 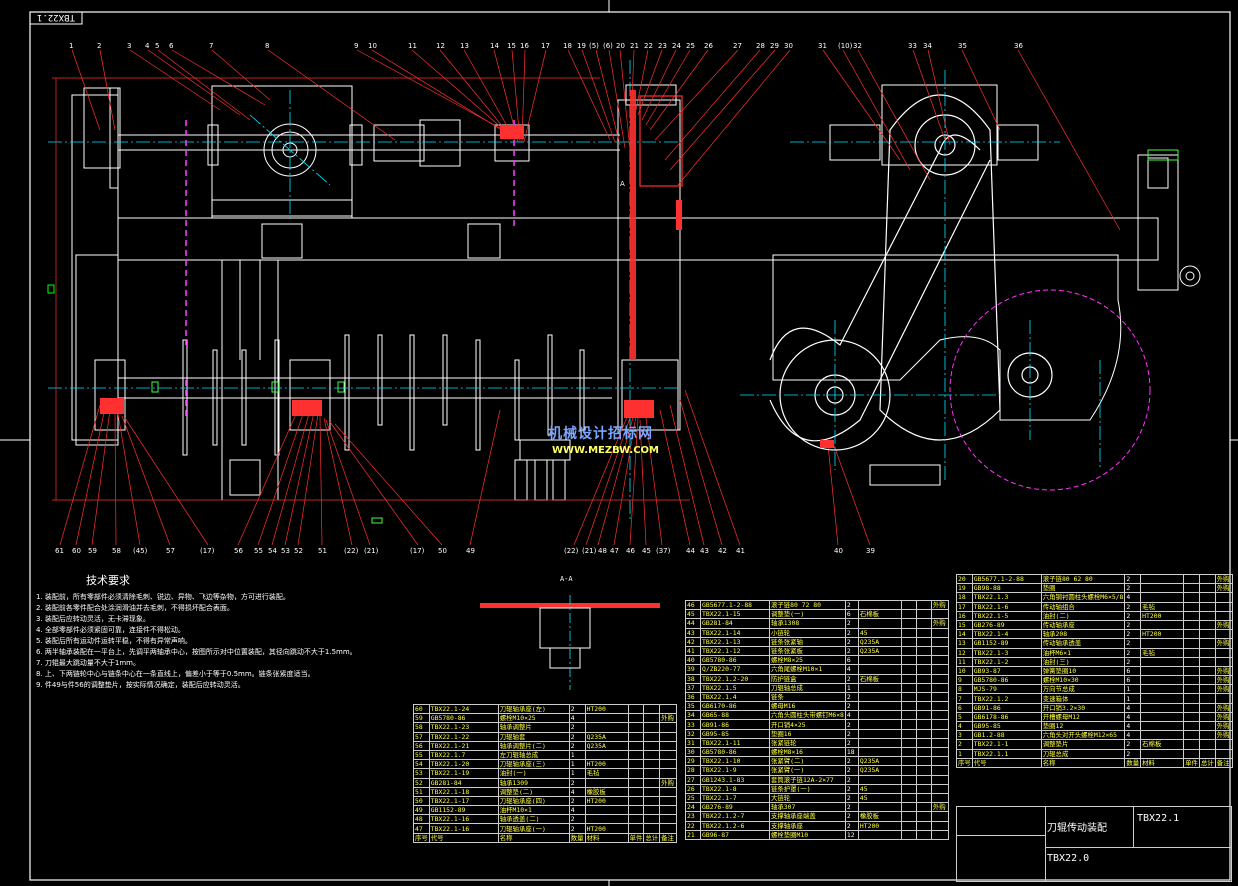 I want to click on parts-cell: 6, so click(x=964, y=707).